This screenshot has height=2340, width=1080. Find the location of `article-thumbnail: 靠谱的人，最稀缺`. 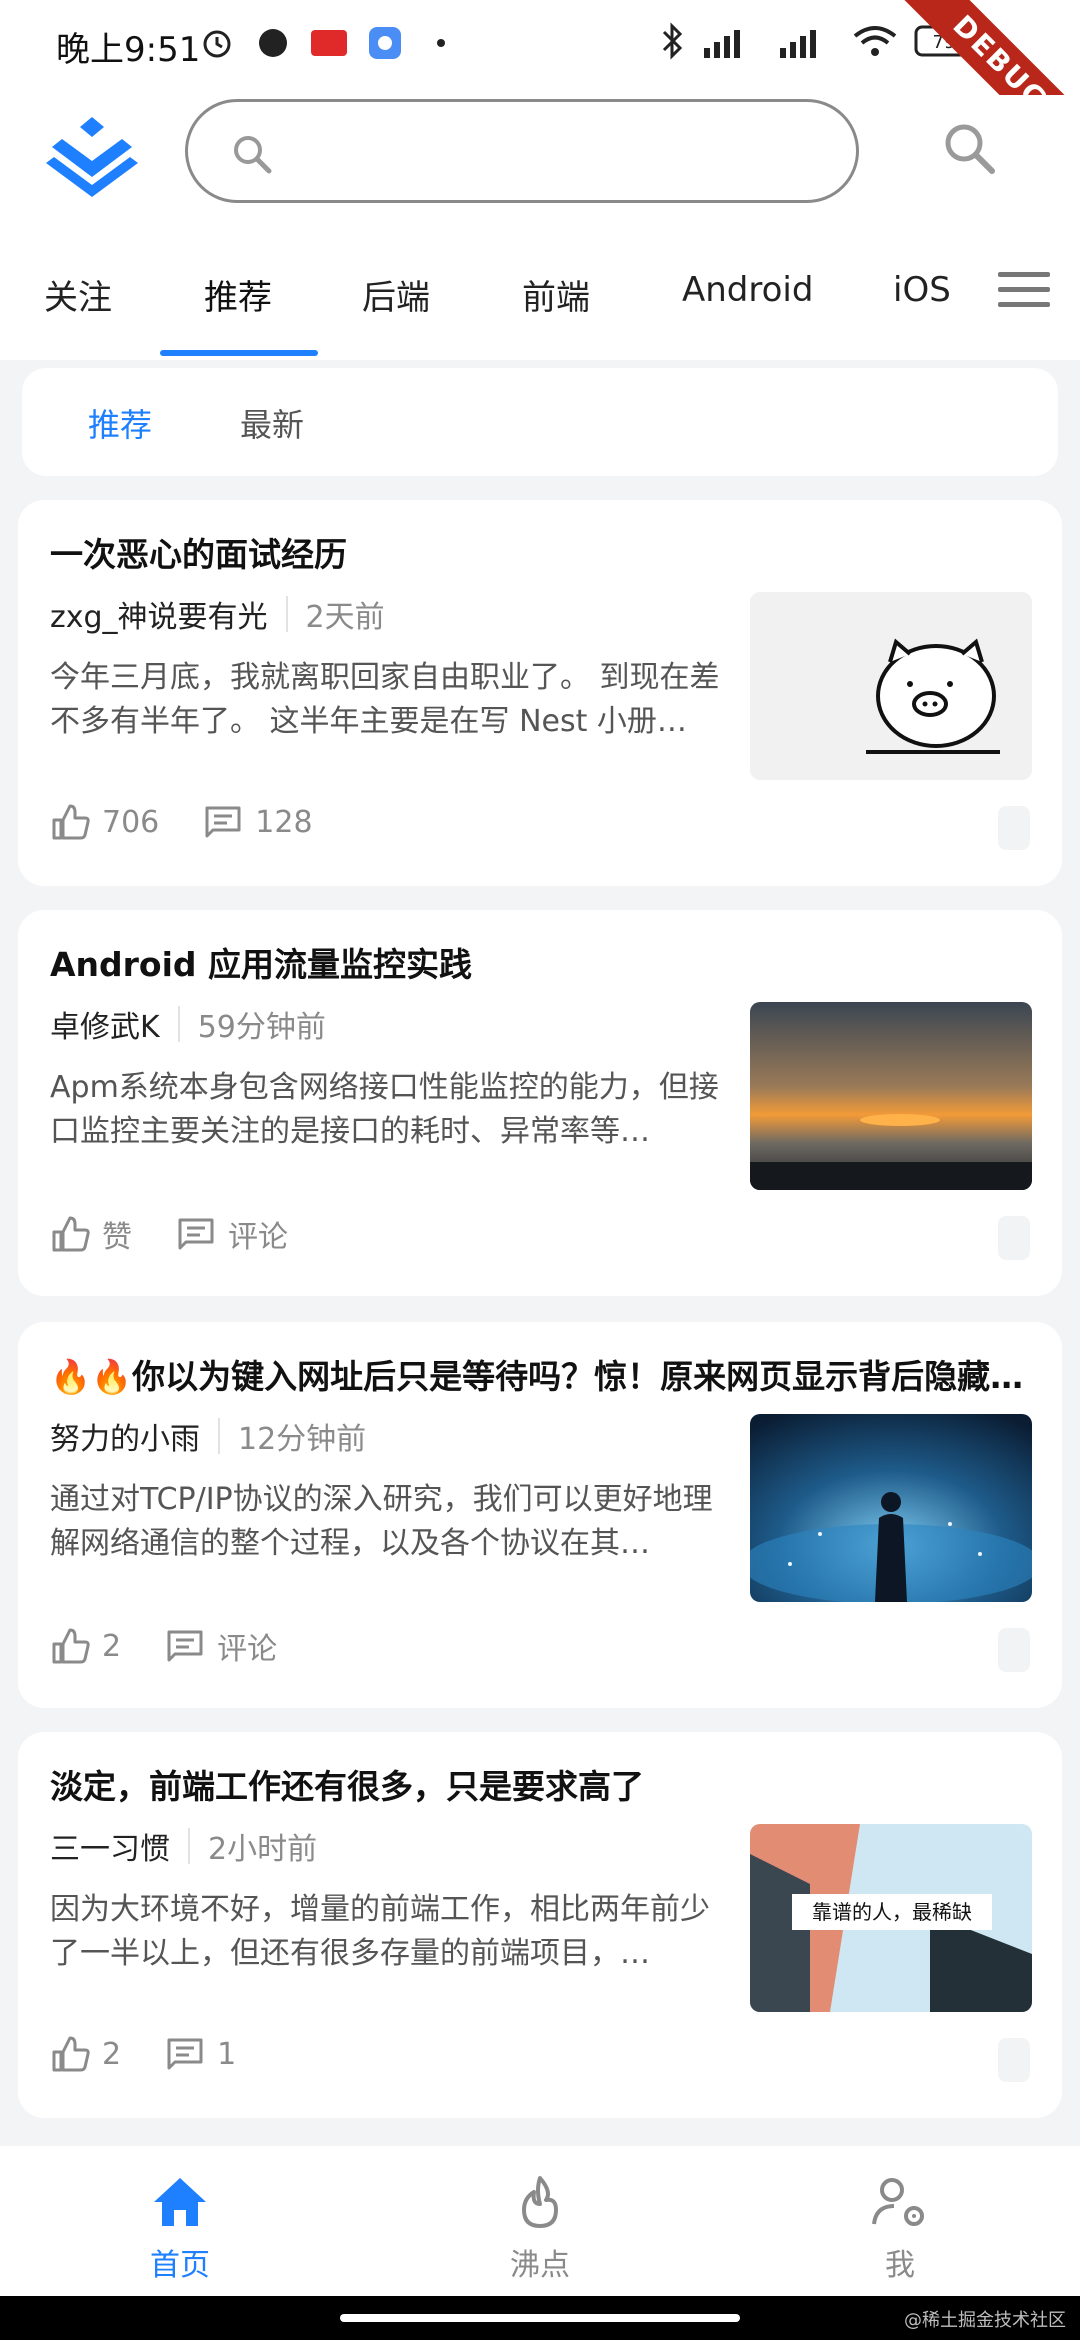

article-thumbnail: 靠谱的人，最稀缺 is located at coordinates (891, 1918).